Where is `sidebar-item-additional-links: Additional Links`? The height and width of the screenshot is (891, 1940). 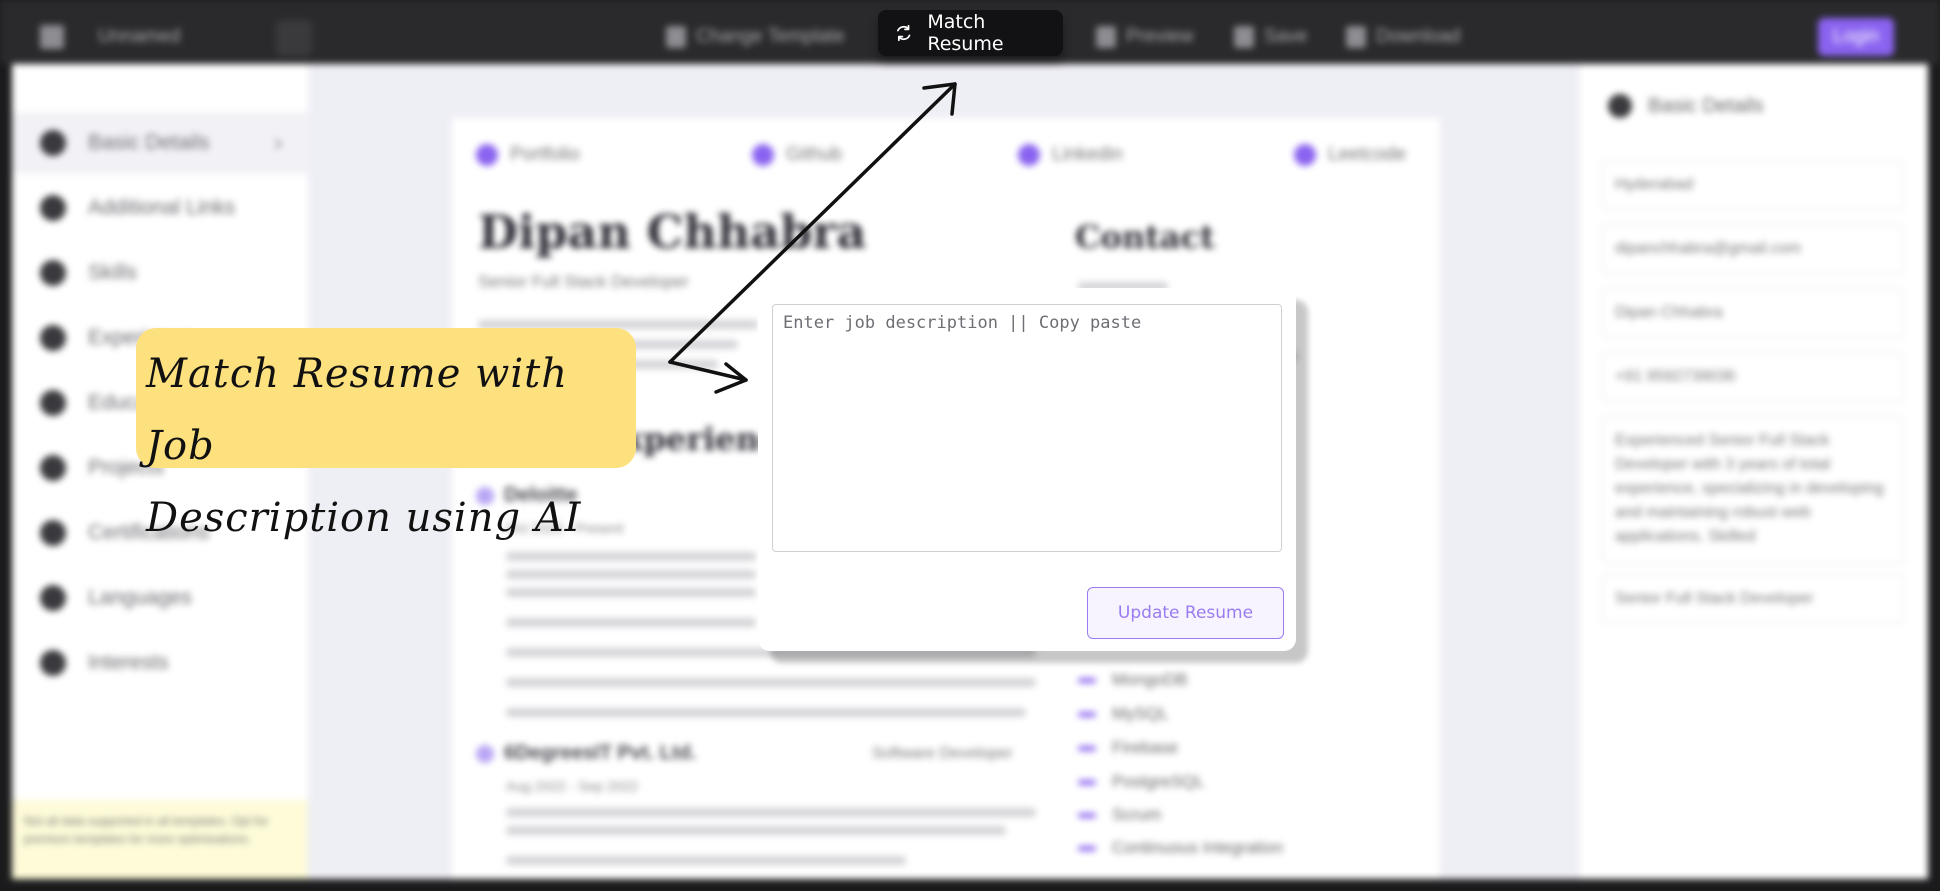 sidebar-item-additional-links: Additional Links is located at coordinates (160, 208).